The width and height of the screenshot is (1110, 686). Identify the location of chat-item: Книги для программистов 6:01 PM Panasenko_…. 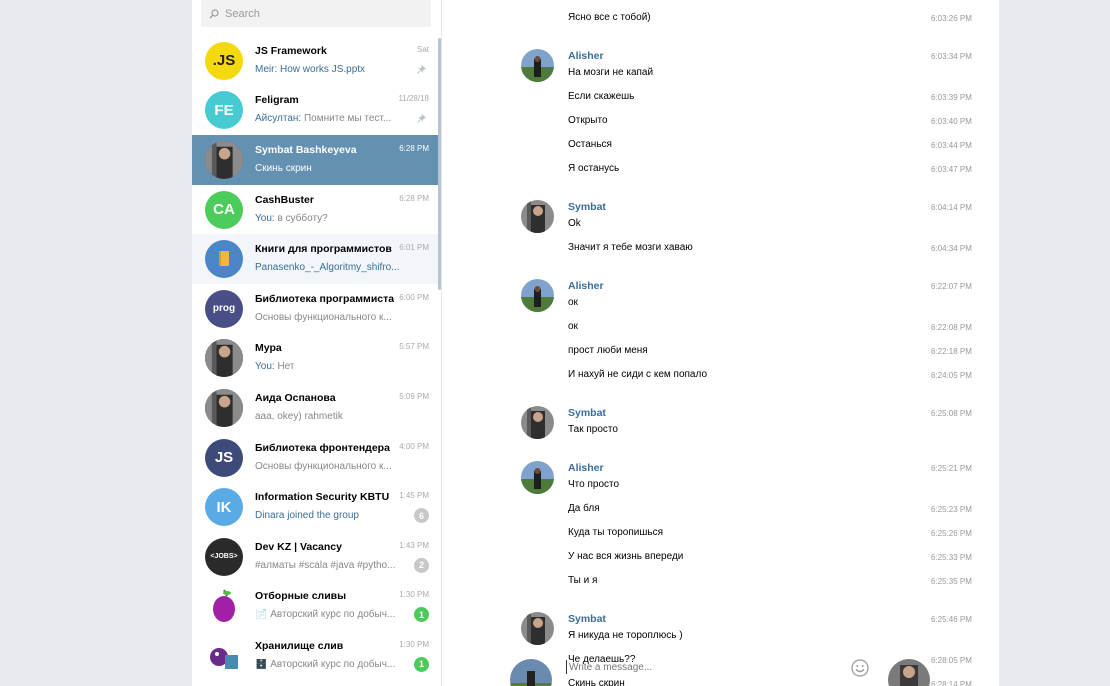
(316, 259).